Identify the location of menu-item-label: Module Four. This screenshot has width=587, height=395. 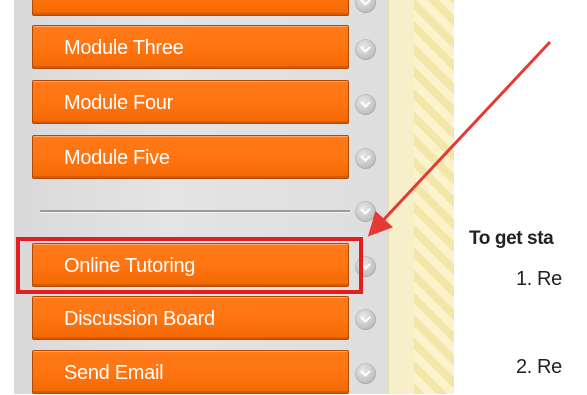
(118, 103).